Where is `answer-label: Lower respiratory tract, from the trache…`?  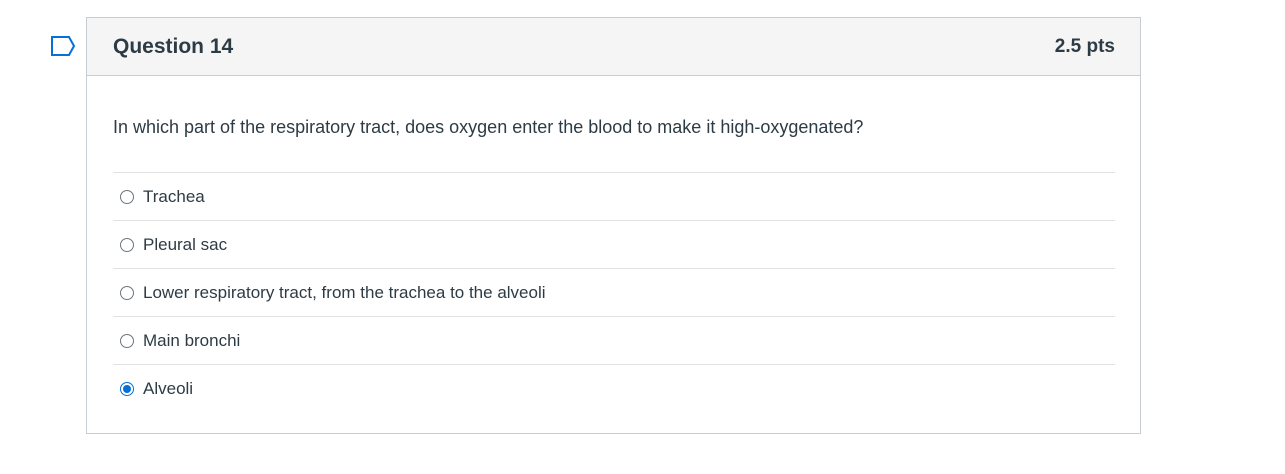
answer-label: Lower respiratory tract, from the trache… is located at coordinates (344, 293).